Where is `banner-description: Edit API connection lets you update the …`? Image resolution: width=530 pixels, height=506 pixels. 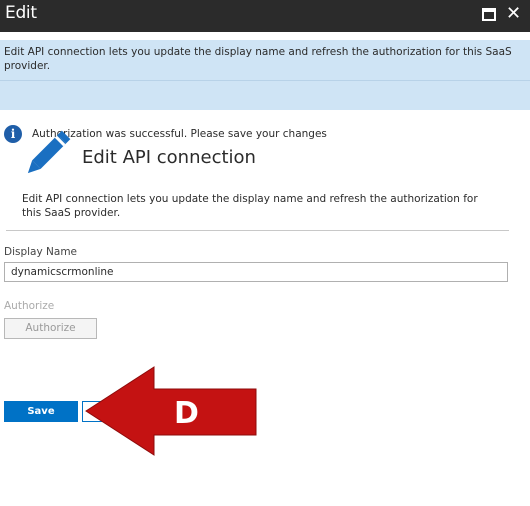 banner-description: Edit API connection lets you update the … is located at coordinates (258, 59).